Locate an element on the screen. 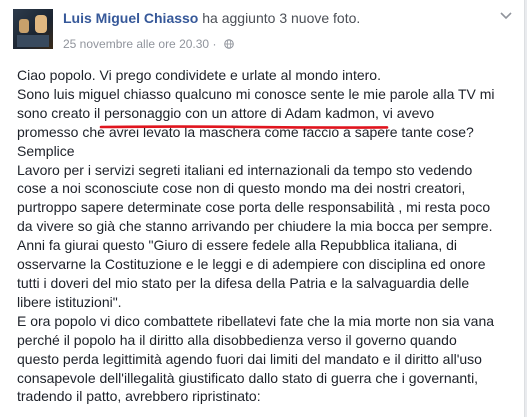  post-timestamp: 25 novembre alle ore 20.30 is located at coordinates (136, 44).